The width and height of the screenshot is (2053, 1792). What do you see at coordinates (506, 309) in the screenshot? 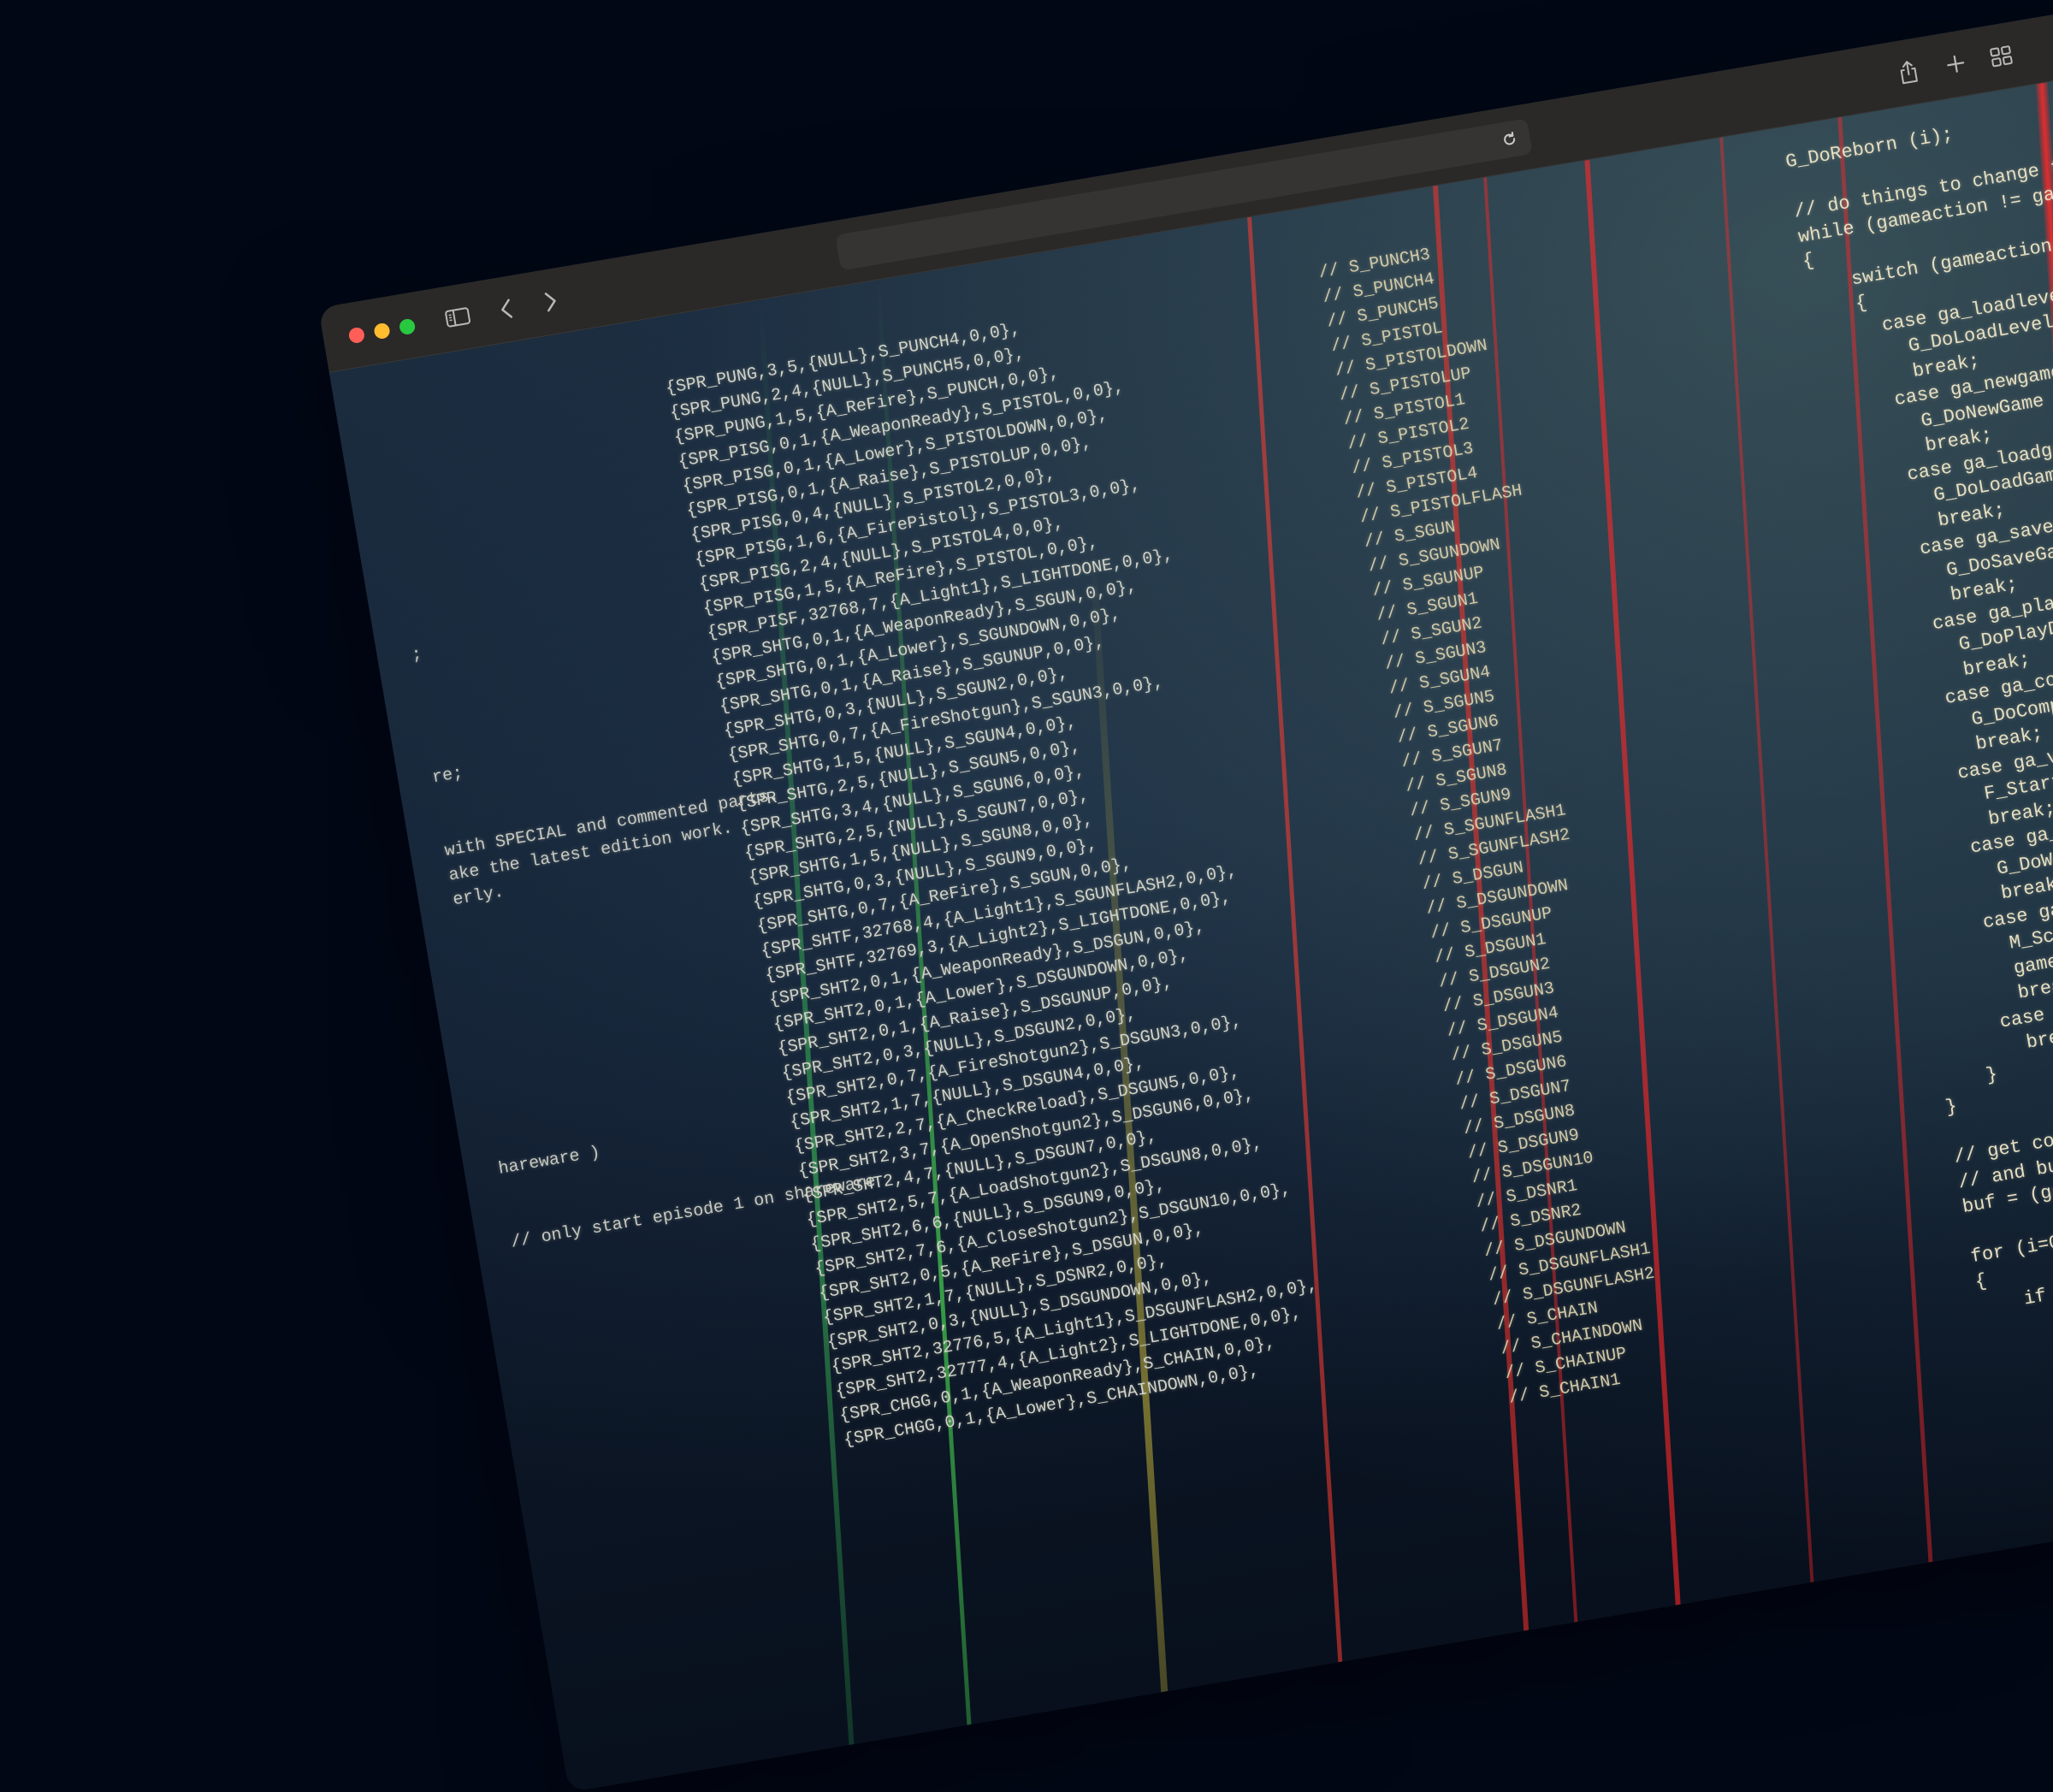
I see `chevron-left-icon` at bounding box center [506, 309].